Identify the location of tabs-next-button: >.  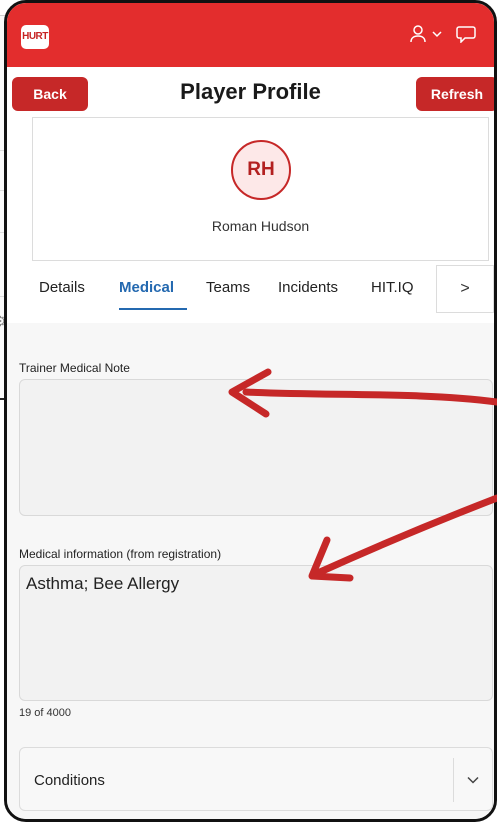
(465, 289).